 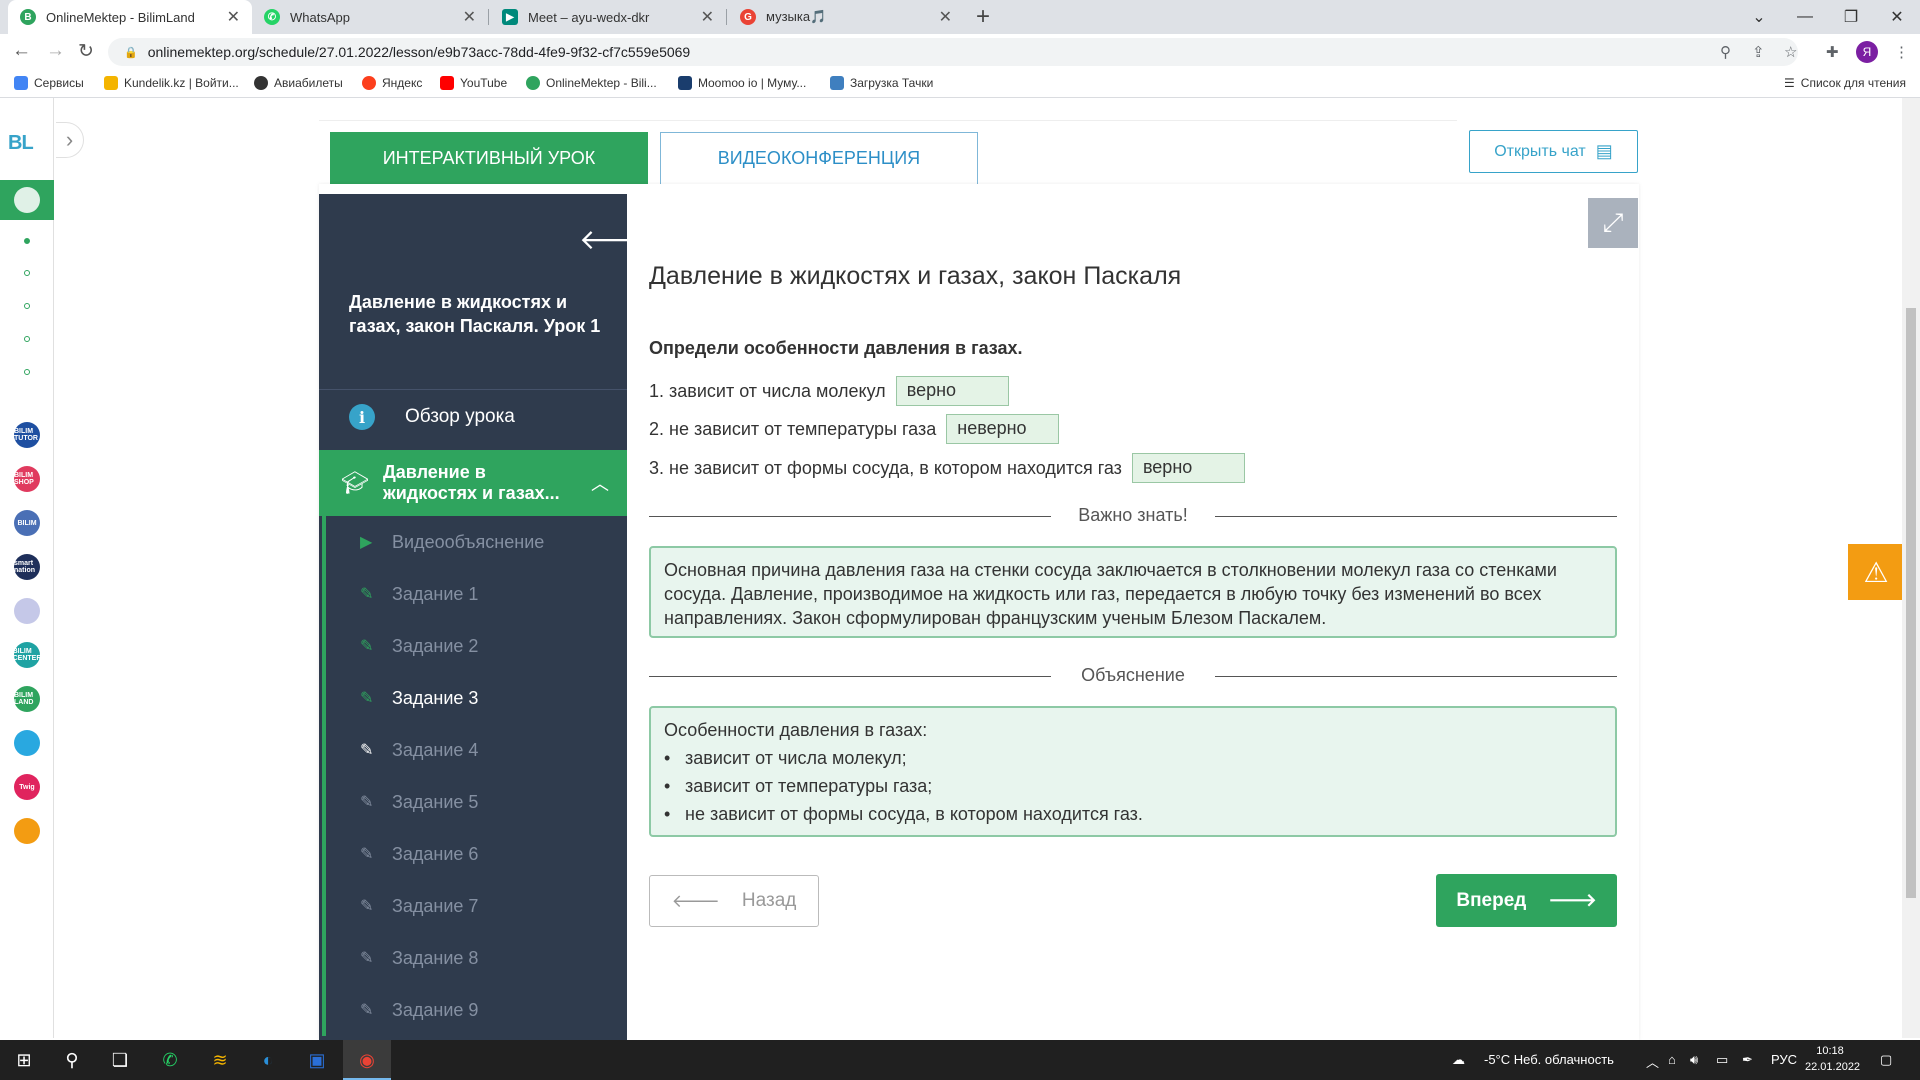 What do you see at coordinates (608, 17) in the screenshot?
I see `browser-tab-meet: ▶ Meet – ayu-wedx-dkr ✕` at bounding box center [608, 17].